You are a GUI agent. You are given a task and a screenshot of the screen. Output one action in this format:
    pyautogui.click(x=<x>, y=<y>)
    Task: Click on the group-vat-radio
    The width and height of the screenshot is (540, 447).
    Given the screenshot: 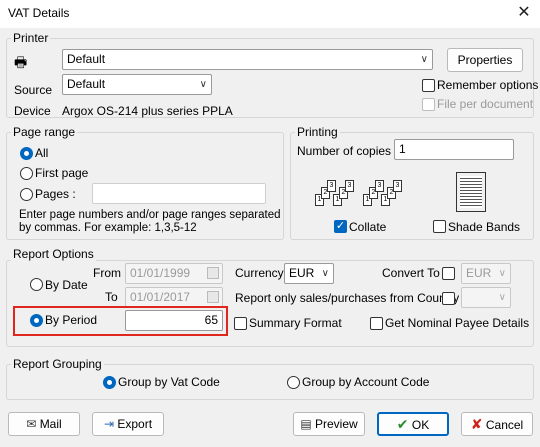 What is the action you would take?
    pyautogui.click(x=109, y=382)
    